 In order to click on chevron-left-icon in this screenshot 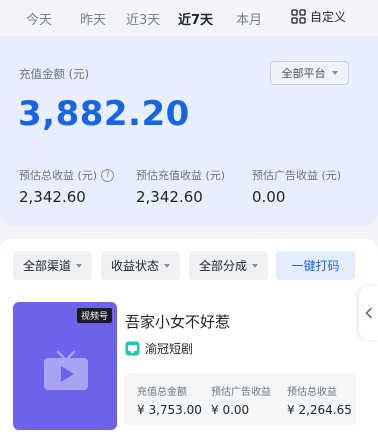, I will do `click(368, 313)`.